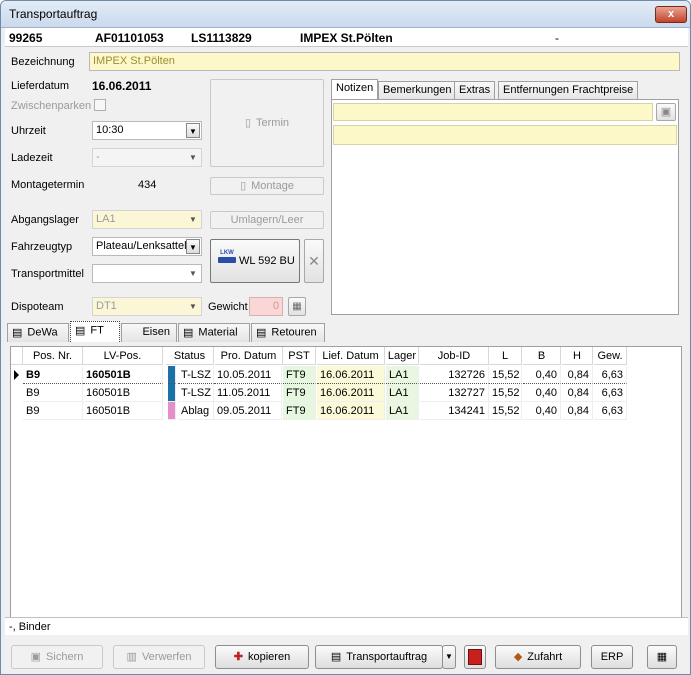 The width and height of the screenshot is (691, 675). I want to click on verwerfen-label: Verwerfen, so click(166, 657).